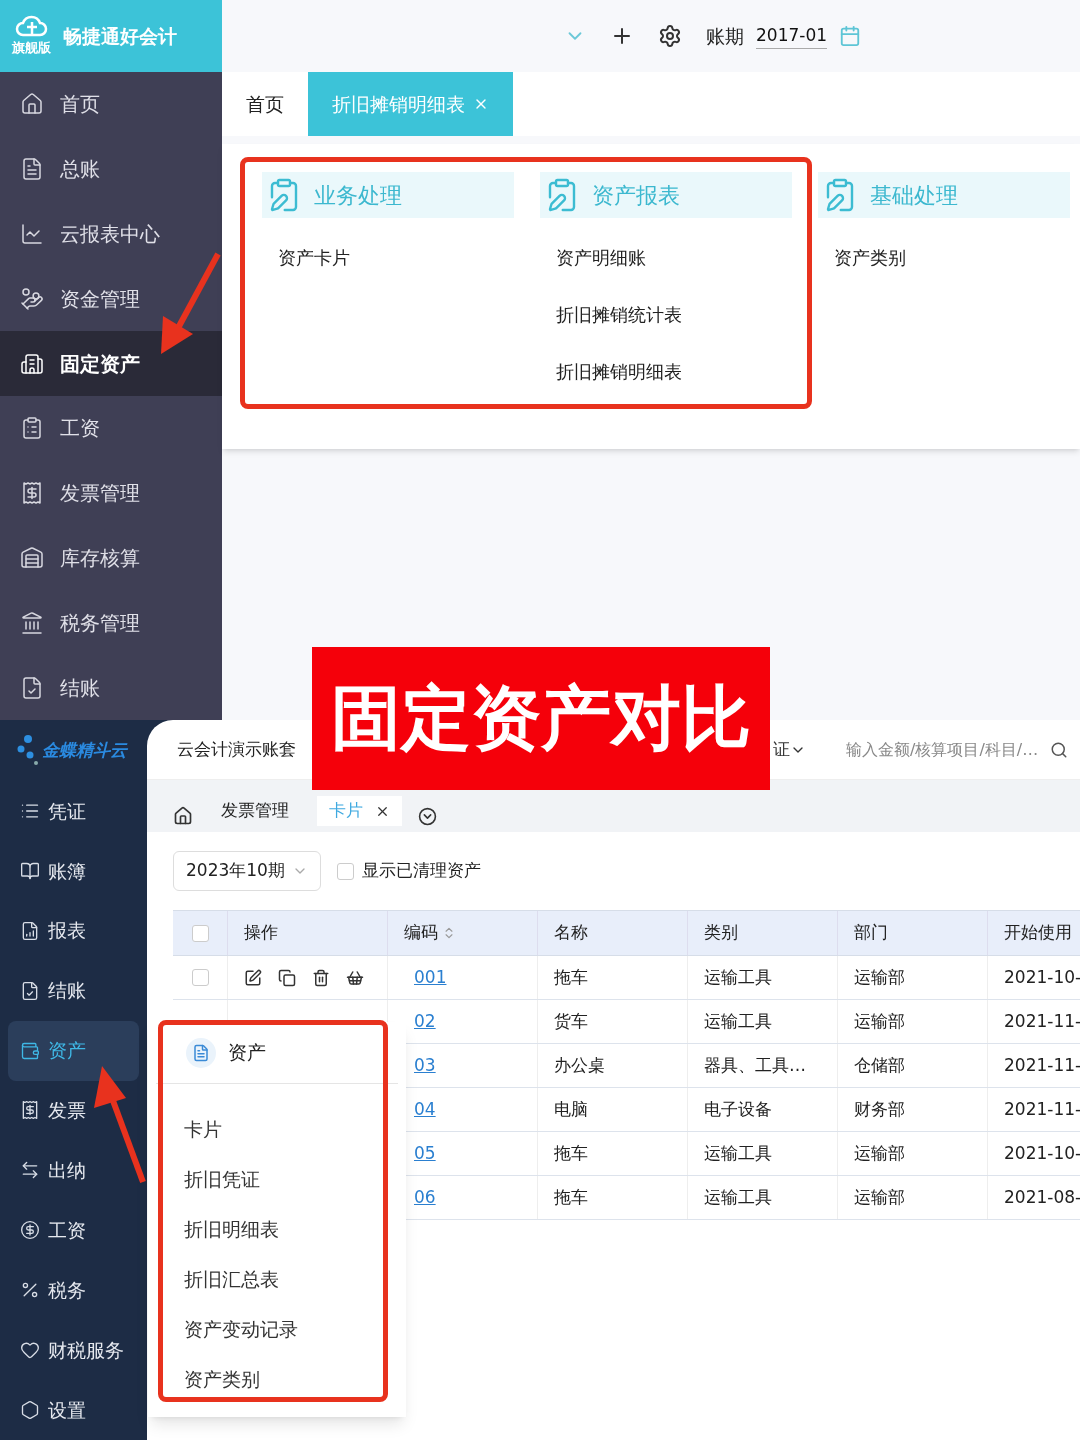 The width and height of the screenshot is (1080, 1440). What do you see at coordinates (73, 1410) in the screenshot?
I see `sidebar-item: 设置` at bounding box center [73, 1410].